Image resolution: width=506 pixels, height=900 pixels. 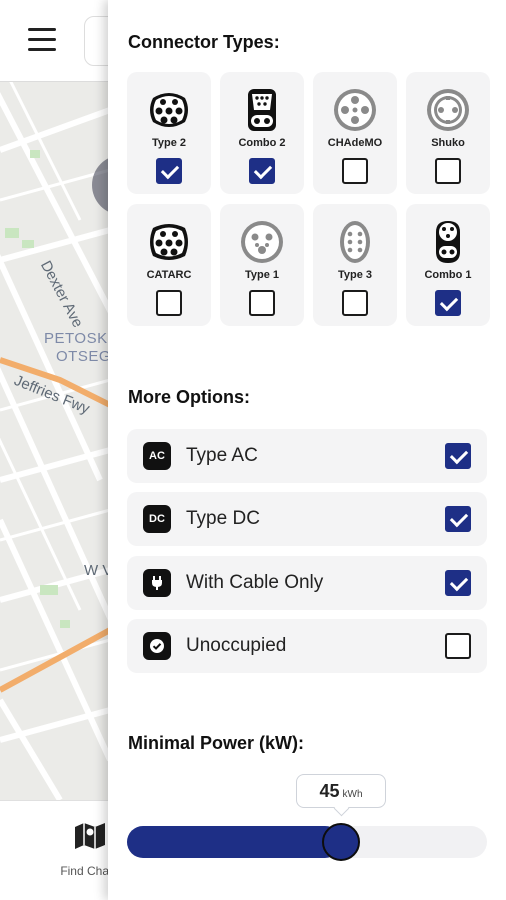 I want to click on option-label: Type AC, so click(x=222, y=455).